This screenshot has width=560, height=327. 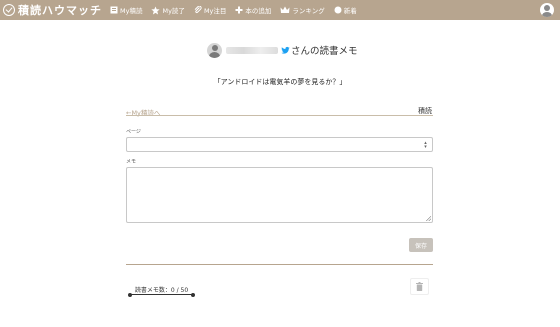 I want to click on memo-field-label: メモ, so click(x=131, y=162).